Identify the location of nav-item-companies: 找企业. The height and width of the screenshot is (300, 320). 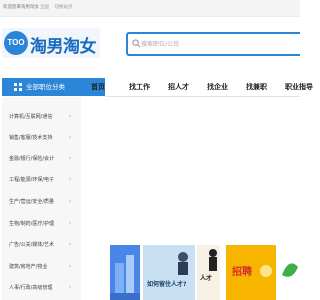
(217, 87).